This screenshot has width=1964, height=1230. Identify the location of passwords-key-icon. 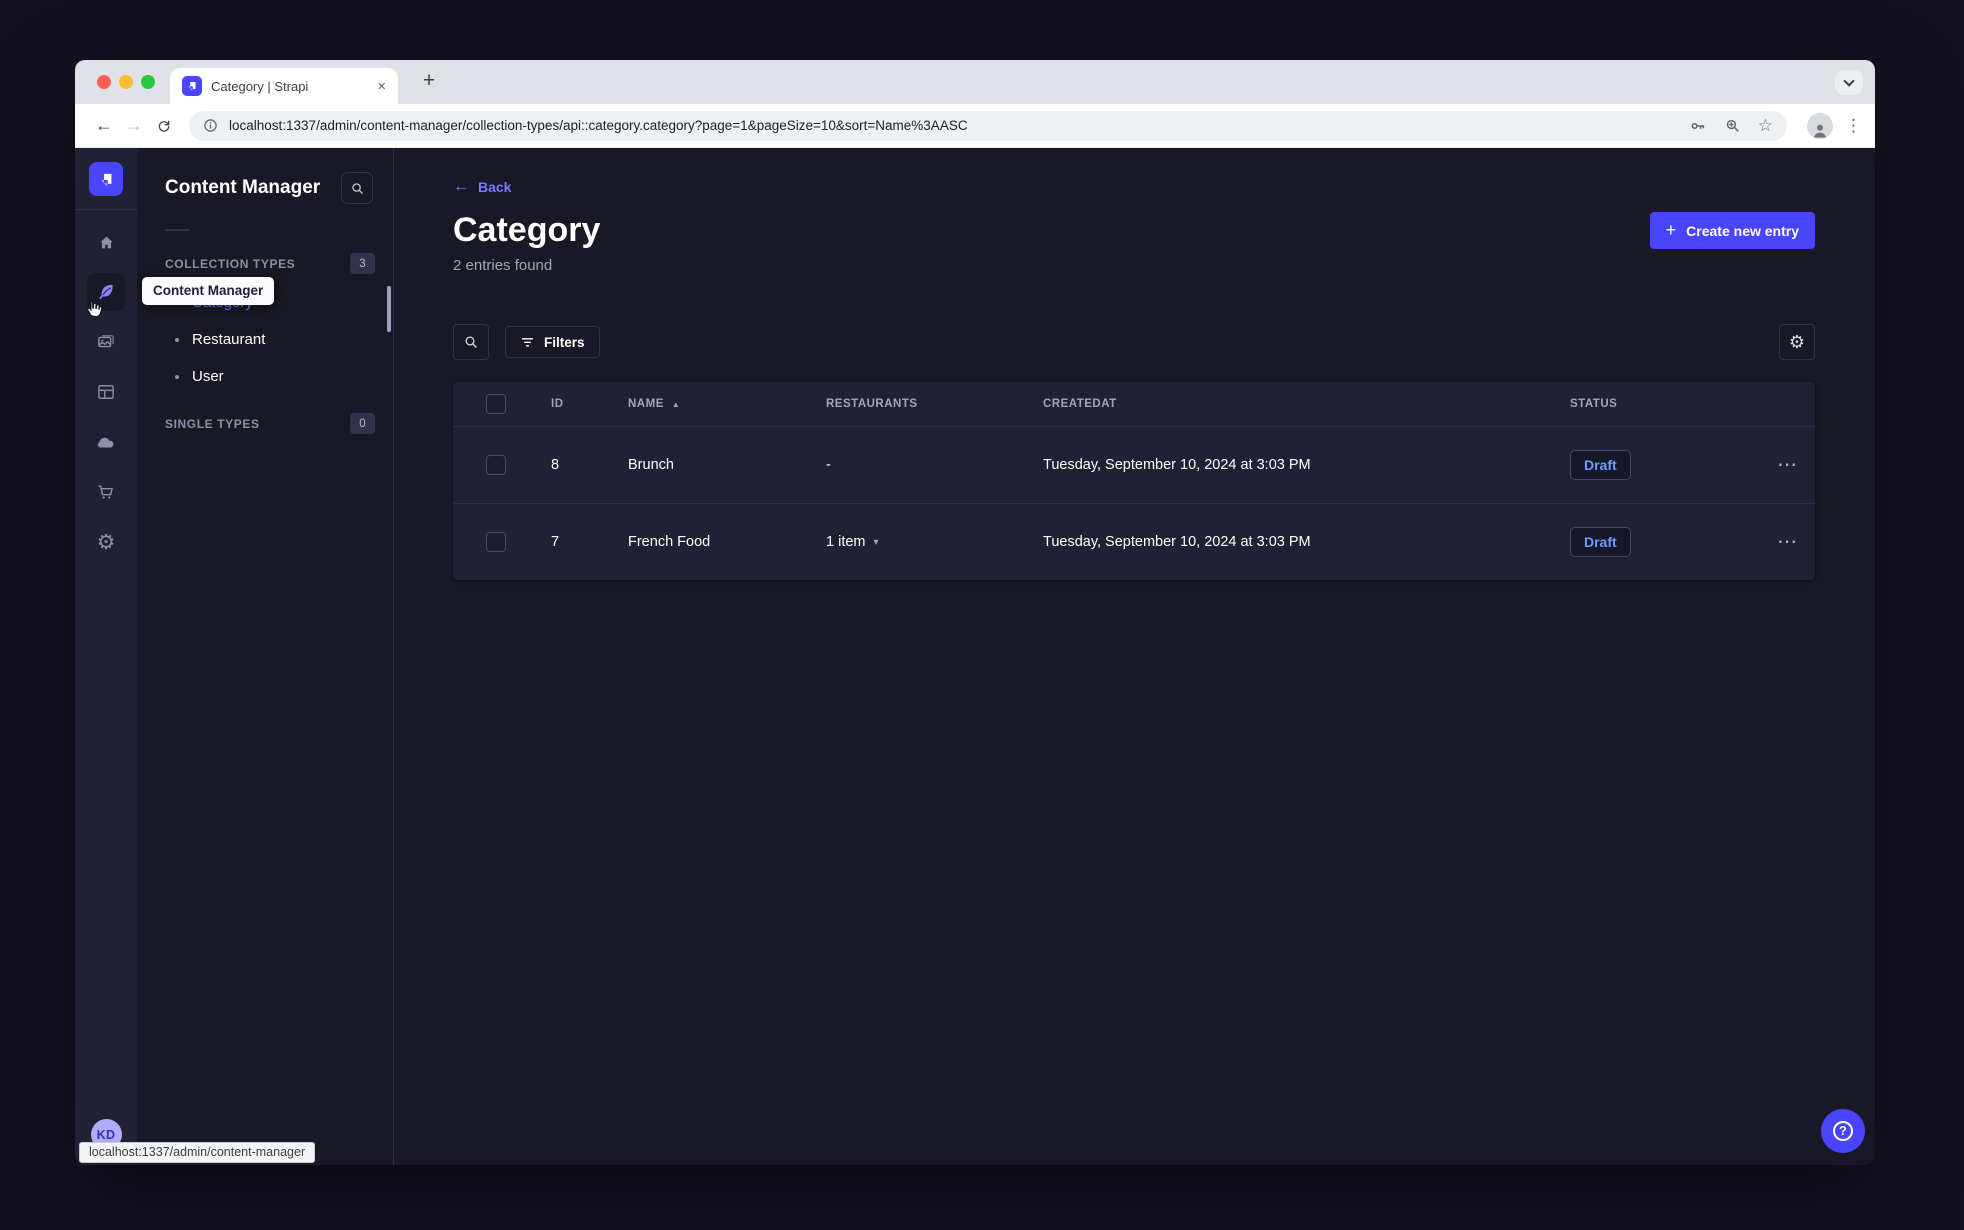
(1698, 126).